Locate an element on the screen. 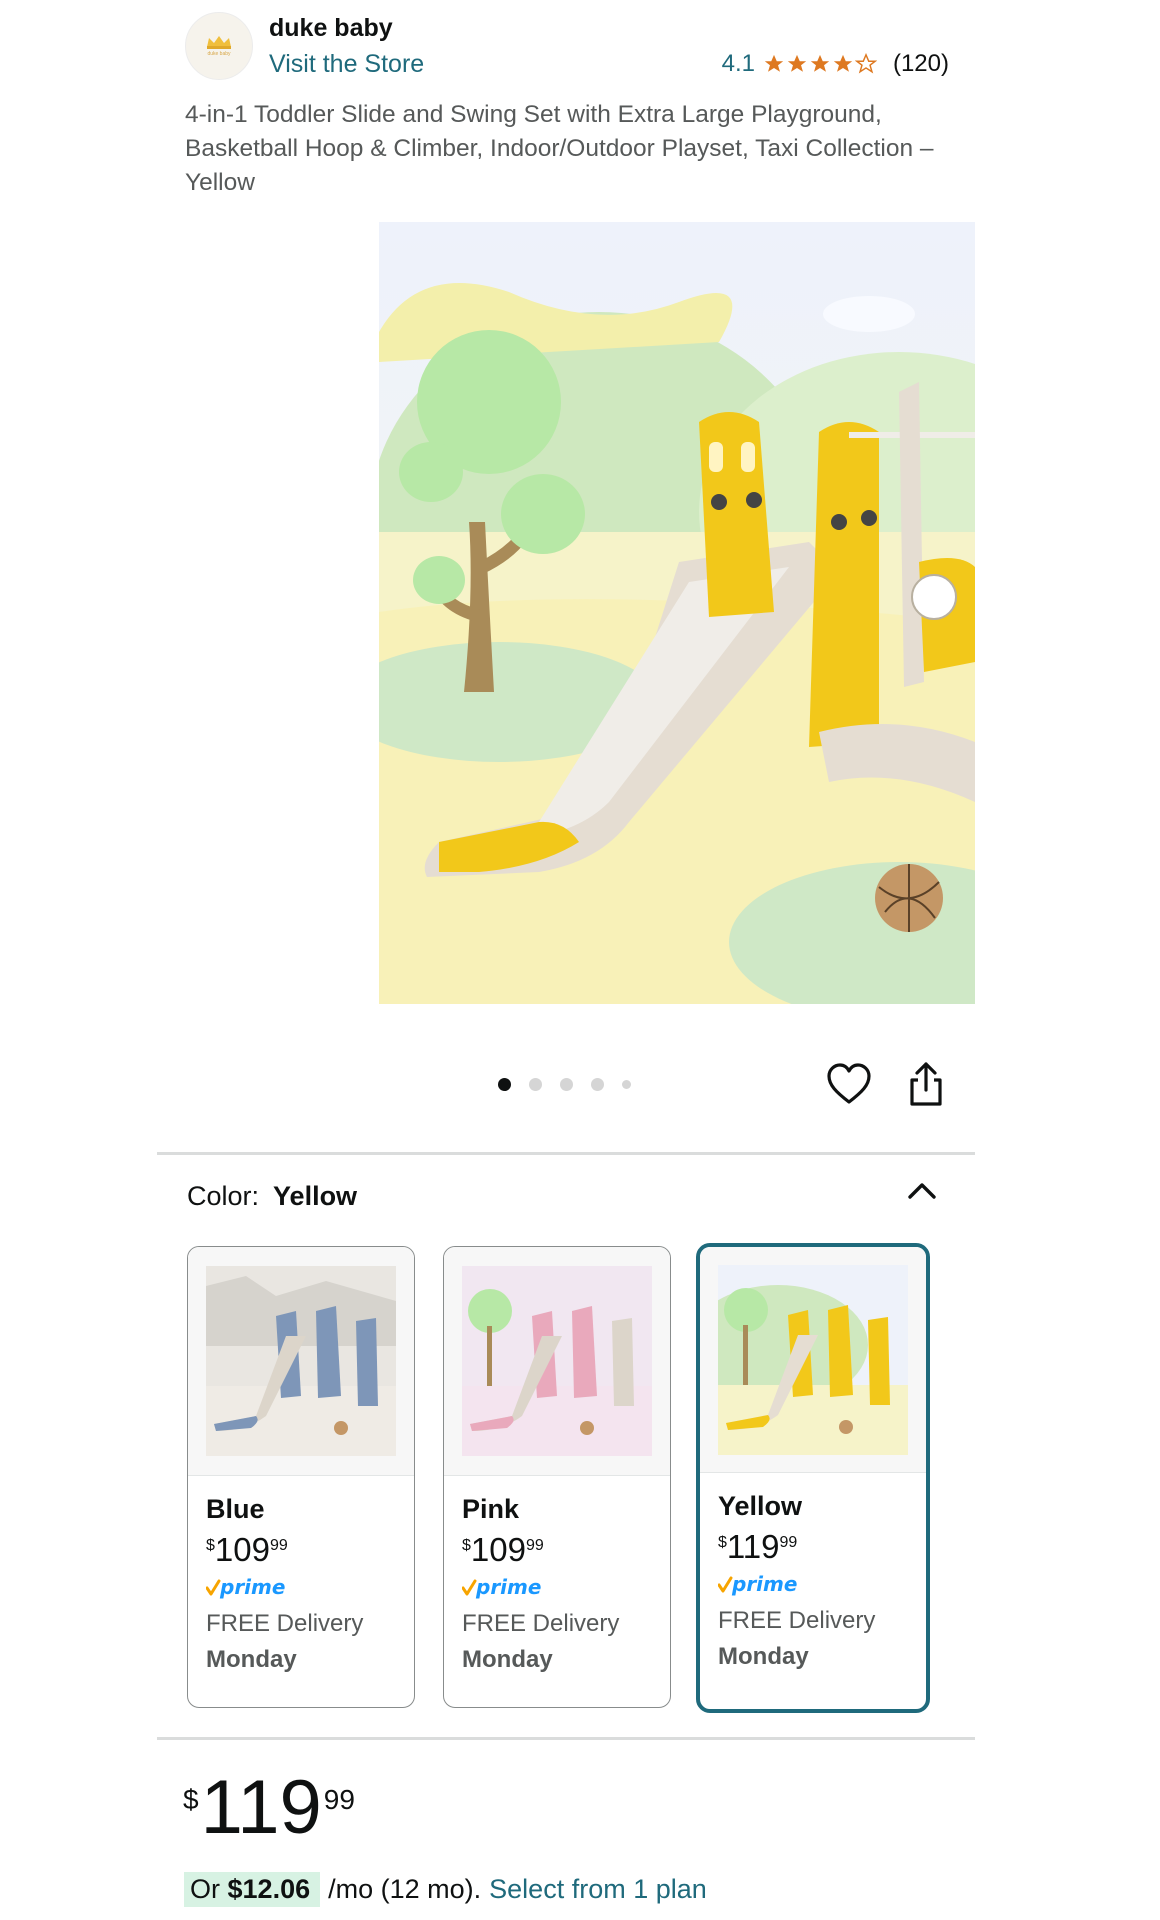 This screenshot has width=1160, height=1920. color-option-pink: Pink $109 99 prime FREE Delivery Monday is located at coordinates (557, 1477).